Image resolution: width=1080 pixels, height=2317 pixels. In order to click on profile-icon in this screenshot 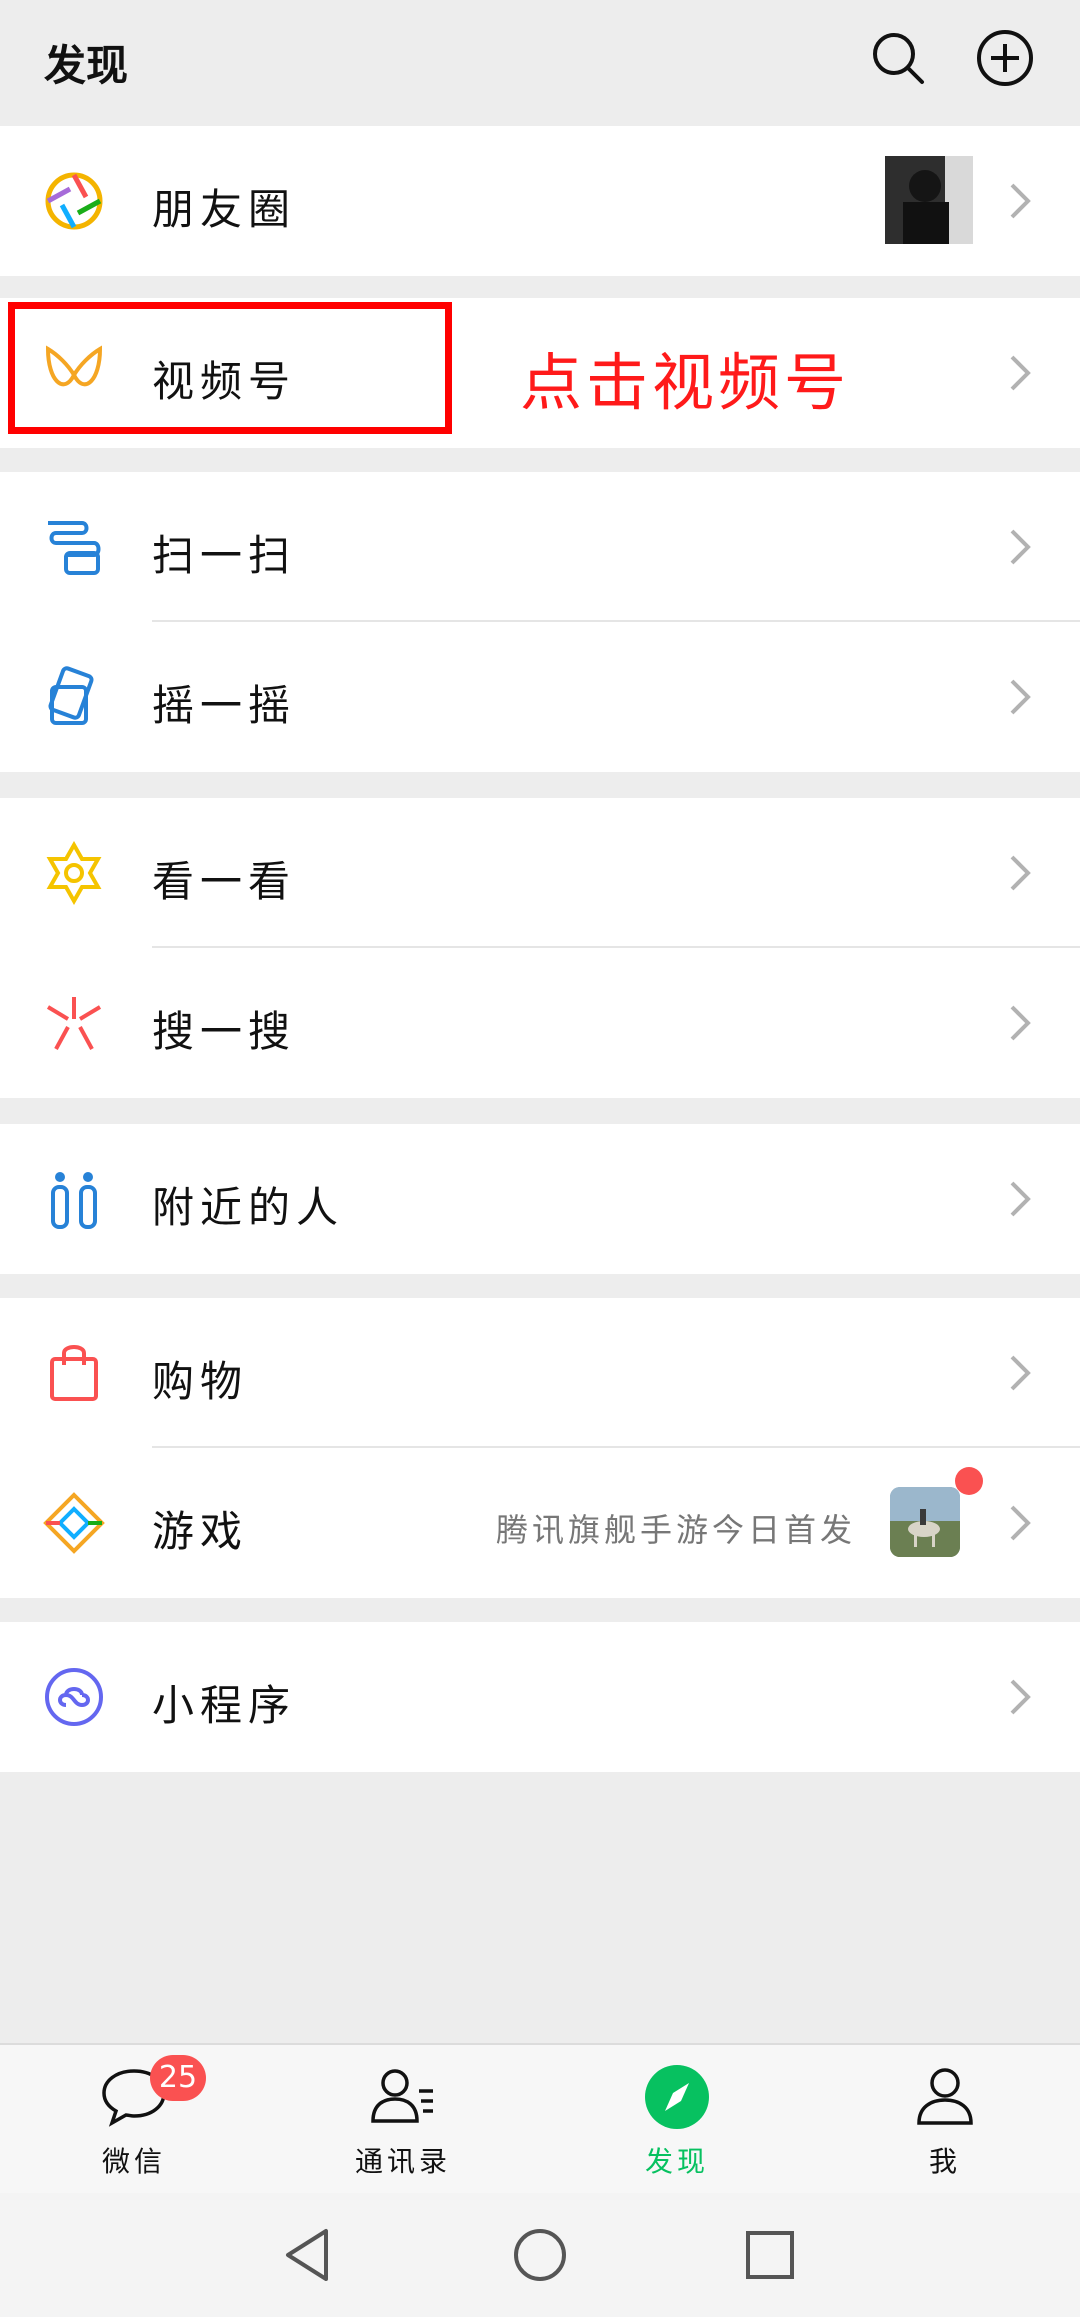, I will do `click(945, 2096)`.